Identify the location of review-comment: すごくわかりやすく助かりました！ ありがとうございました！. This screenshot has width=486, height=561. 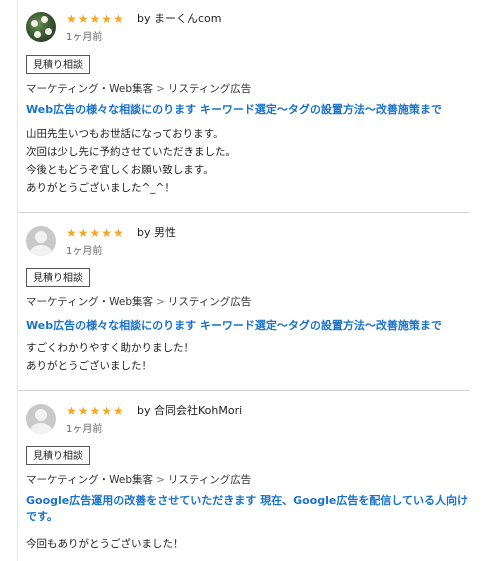
(110, 357).